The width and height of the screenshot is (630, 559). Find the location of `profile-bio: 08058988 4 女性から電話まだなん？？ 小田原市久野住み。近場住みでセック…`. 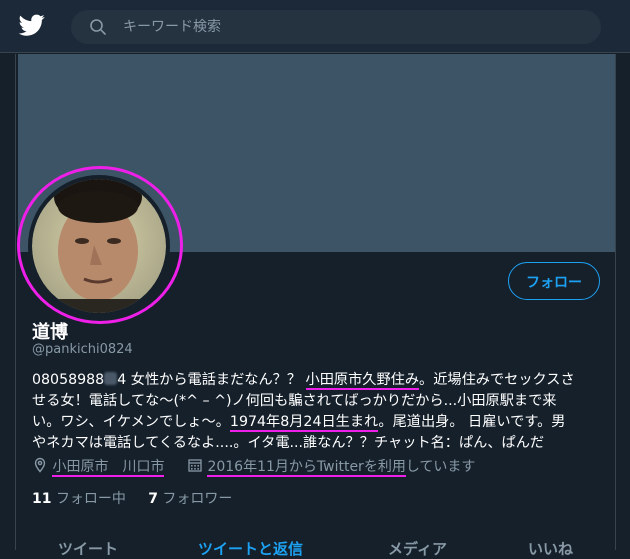

profile-bio: 08058988 4 女性から電話まだなん？？ 小田原市久野住み。近場住みでセック… is located at coordinates (317, 412).